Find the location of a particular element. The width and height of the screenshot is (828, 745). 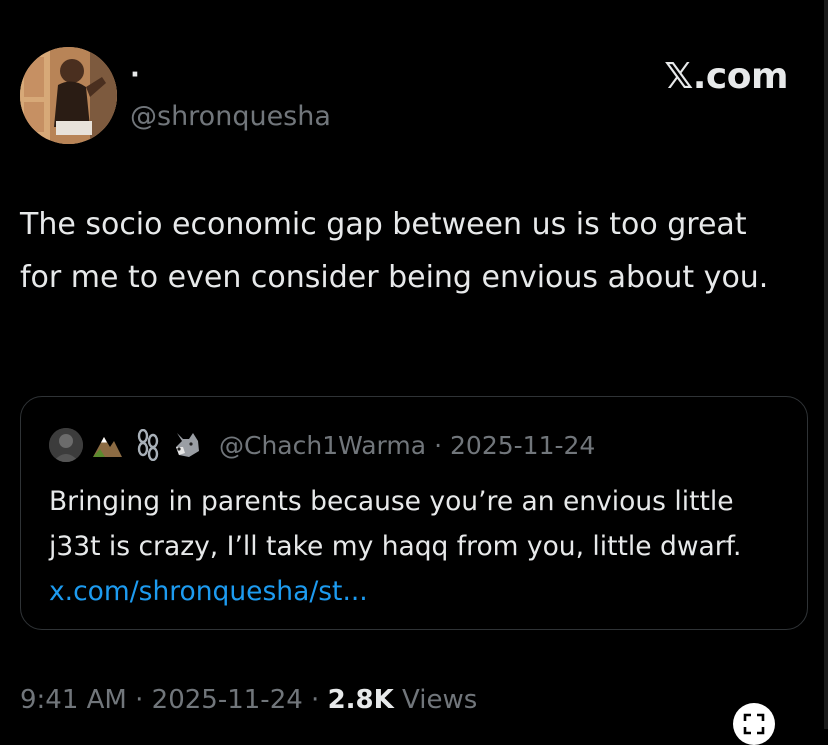

views-label: Views is located at coordinates (435, 700).